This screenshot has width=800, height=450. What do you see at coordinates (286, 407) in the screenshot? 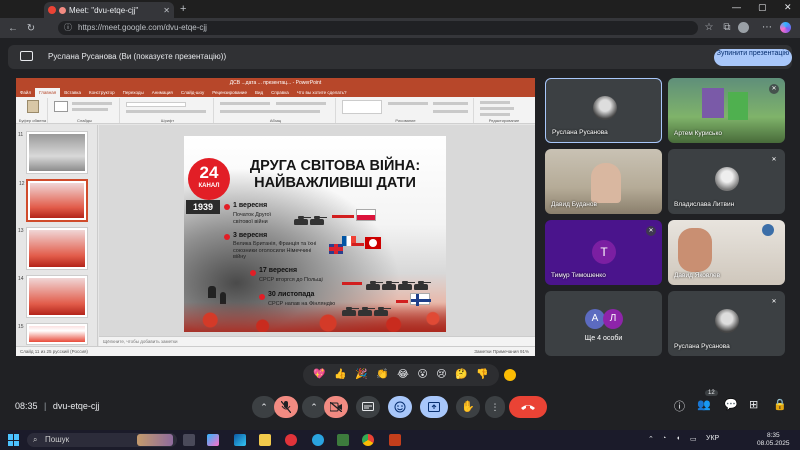
I see `mic-off-button` at bounding box center [286, 407].